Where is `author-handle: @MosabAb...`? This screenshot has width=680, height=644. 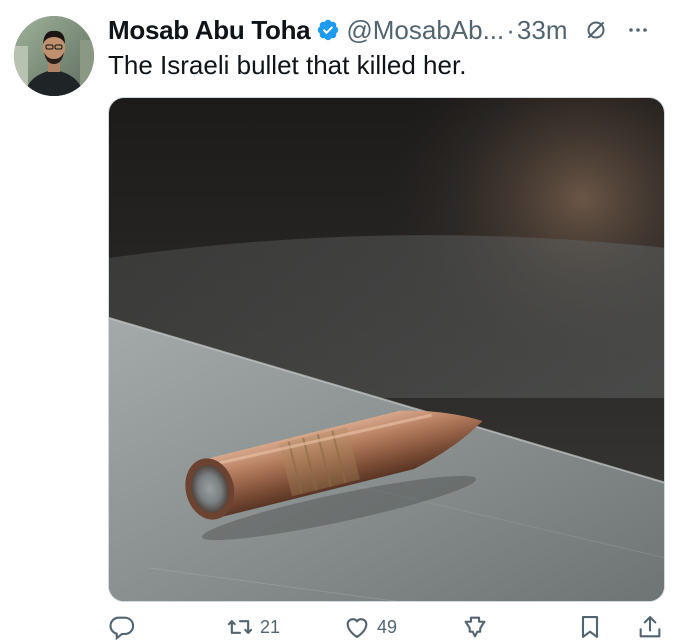
author-handle: @MosabAb... is located at coordinates (425, 30).